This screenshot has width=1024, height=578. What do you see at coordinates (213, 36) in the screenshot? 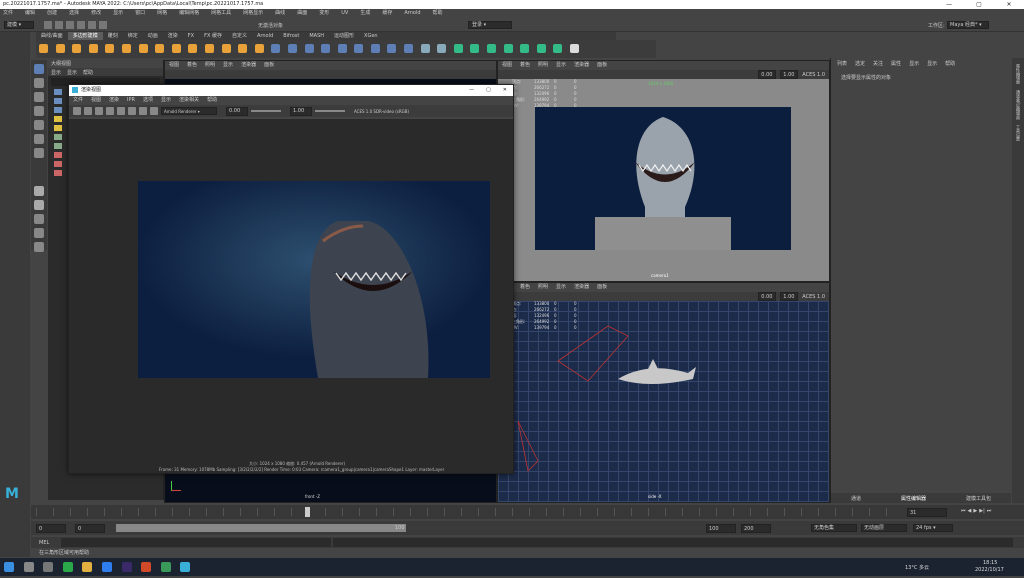
I see `shelf-tab-7: FX 缓存` at bounding box center [213, 36].